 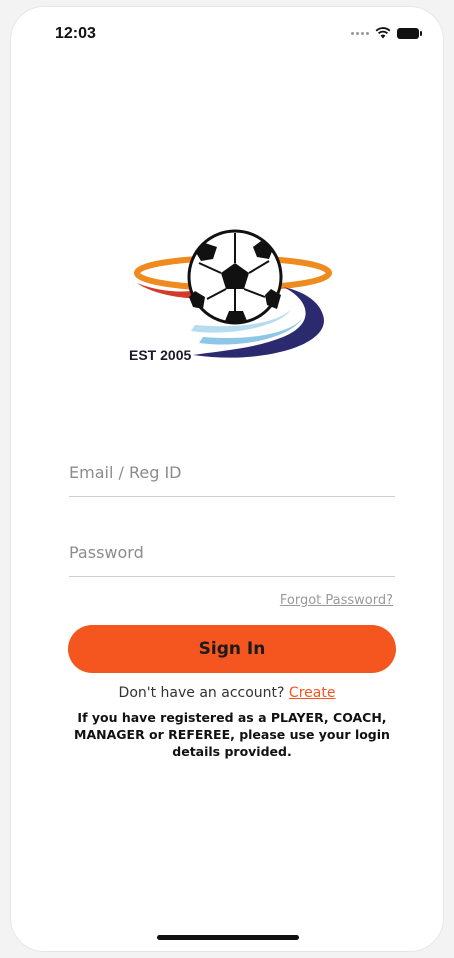 What do you see at coordinates (228, 937) in the screenshot?
I see `home-indicator` at bounding box center [228, 937].